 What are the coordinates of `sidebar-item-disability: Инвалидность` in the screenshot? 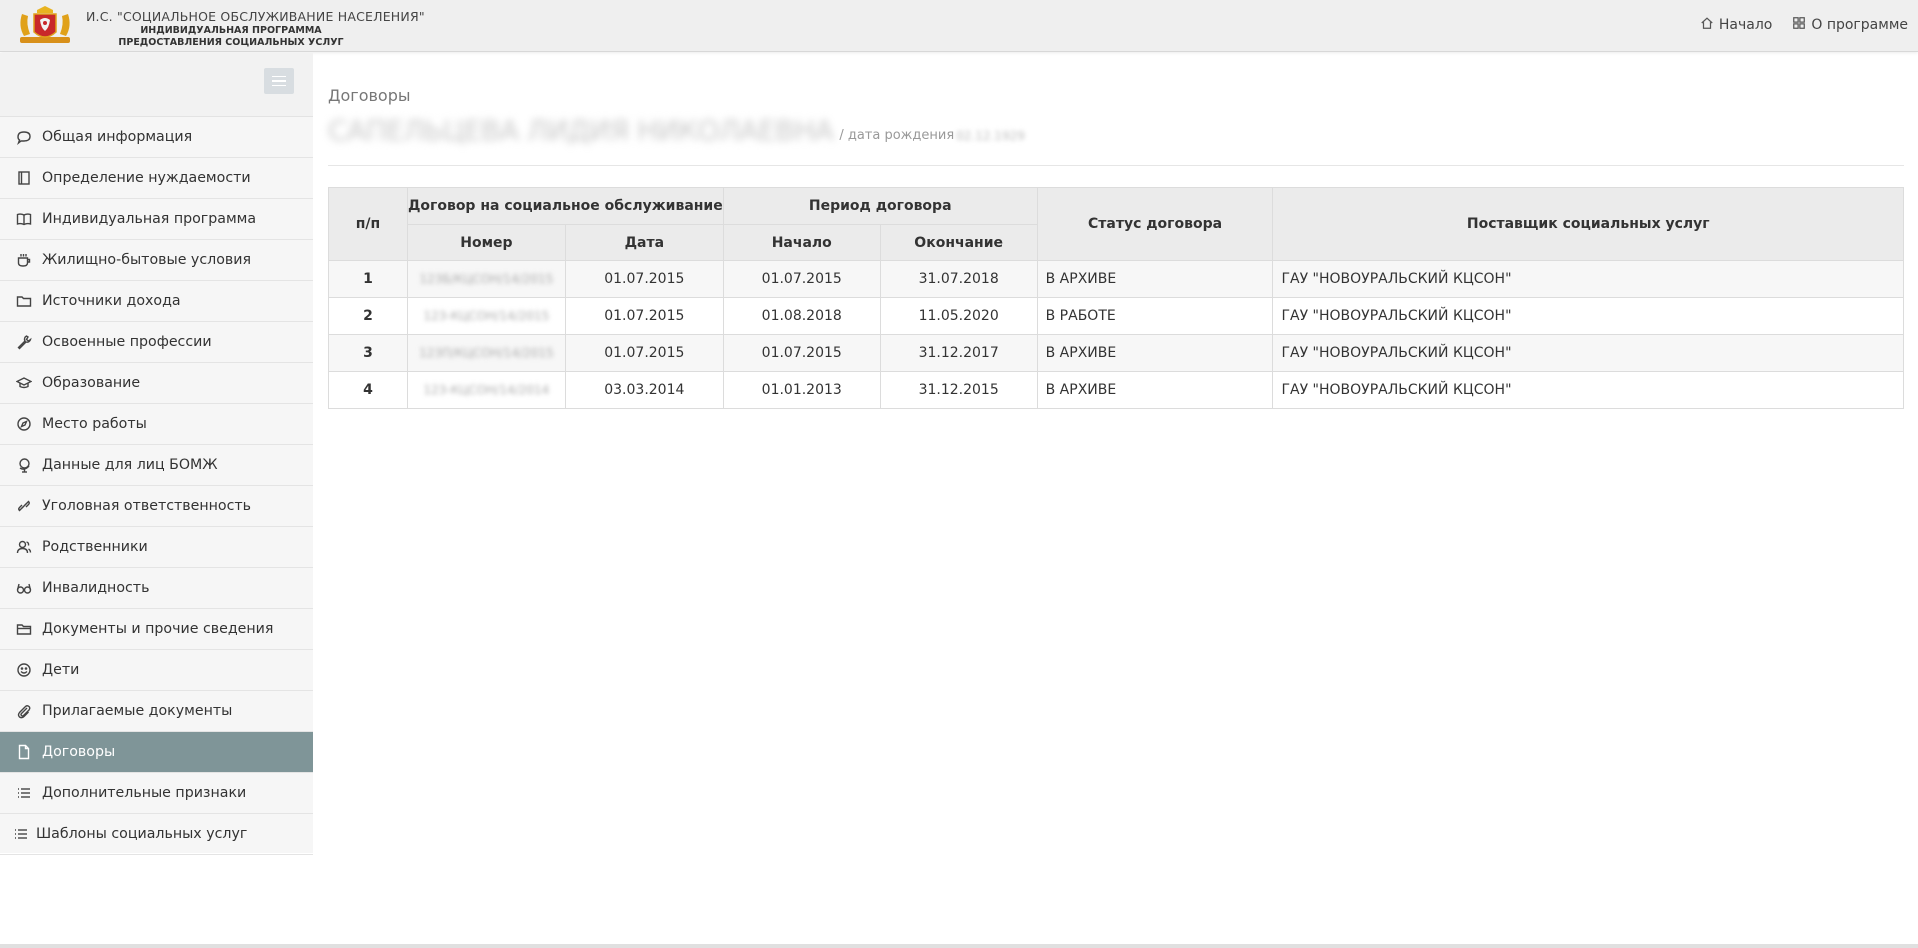 It's located at (156, 588).